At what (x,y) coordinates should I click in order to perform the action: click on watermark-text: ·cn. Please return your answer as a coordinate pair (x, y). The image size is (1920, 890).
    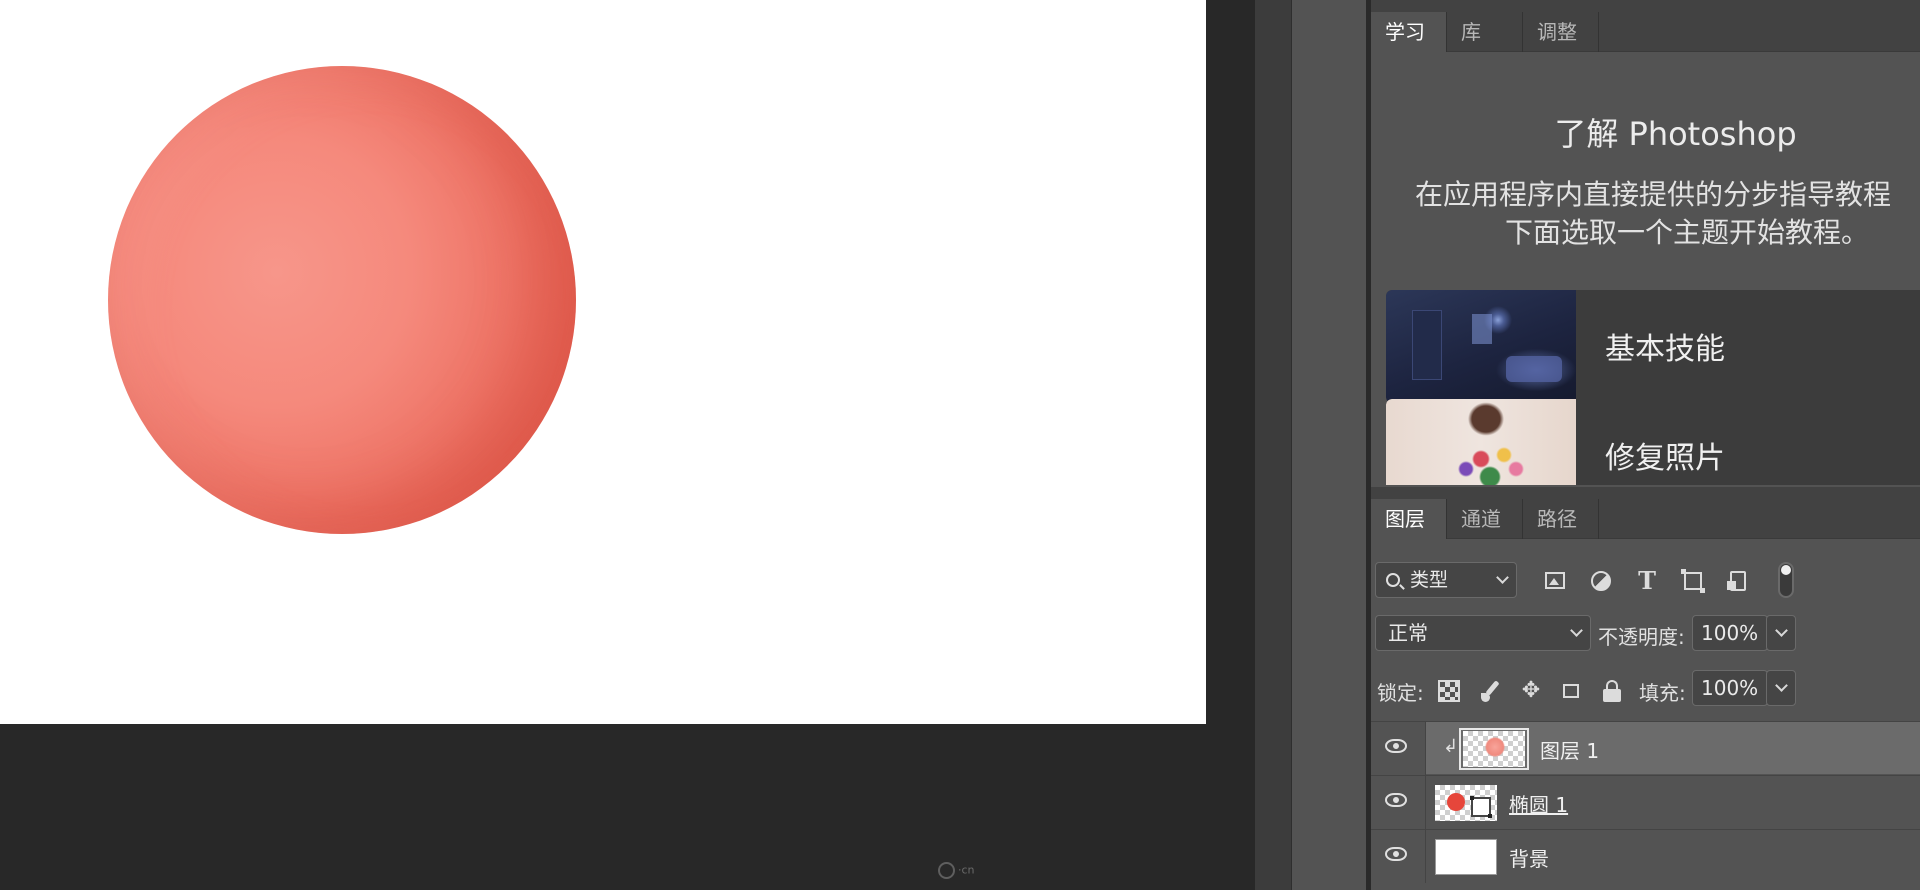
    Looking at the image, I should click on (966, 870).